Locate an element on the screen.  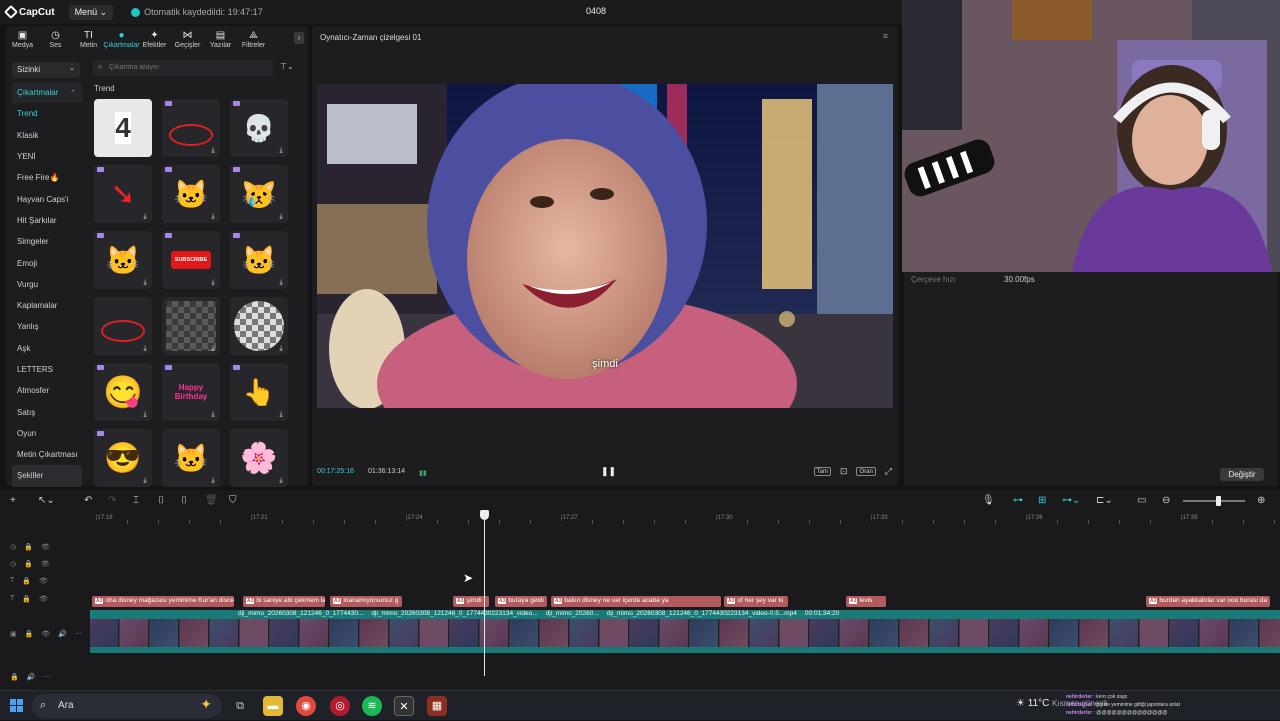
audio-track-header: 🔒 🔊 ⋯ is located at coordinates (30, 677).